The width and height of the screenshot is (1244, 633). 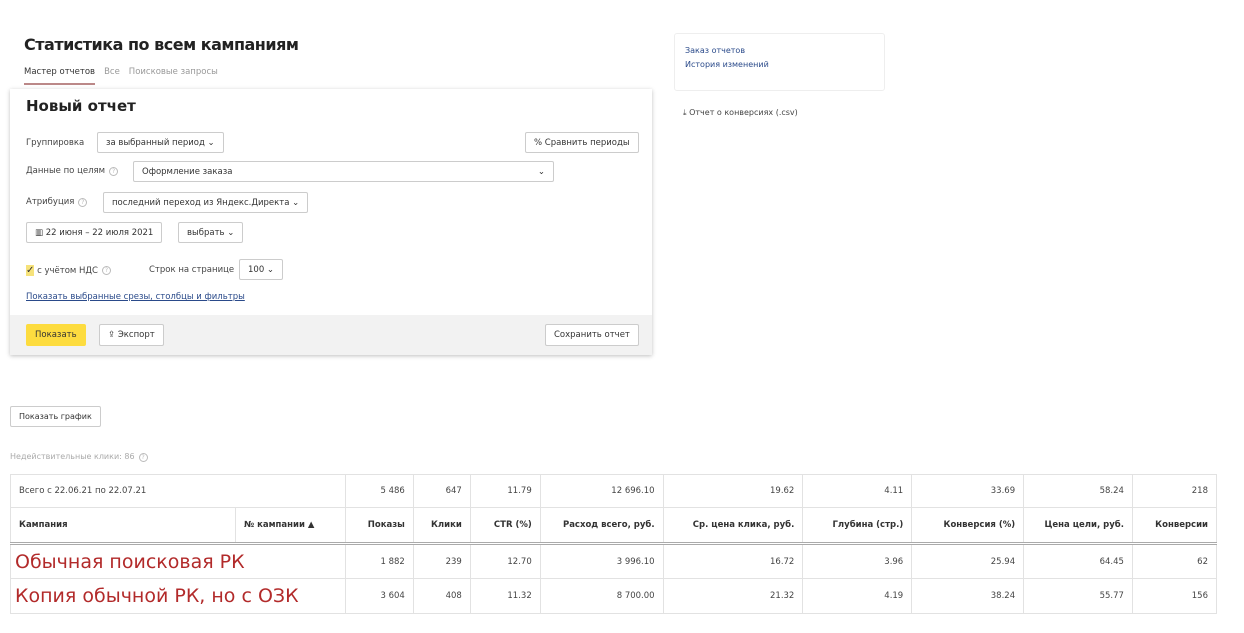 I want to click on compare-label: Сравнить периоды, so click(x=587, y=142).